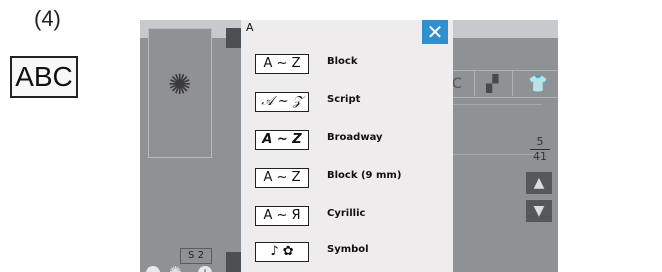 The height and width of the screenshot is (272, 662). I want to click on abc-key-icon: ABC, so click(44, 77).